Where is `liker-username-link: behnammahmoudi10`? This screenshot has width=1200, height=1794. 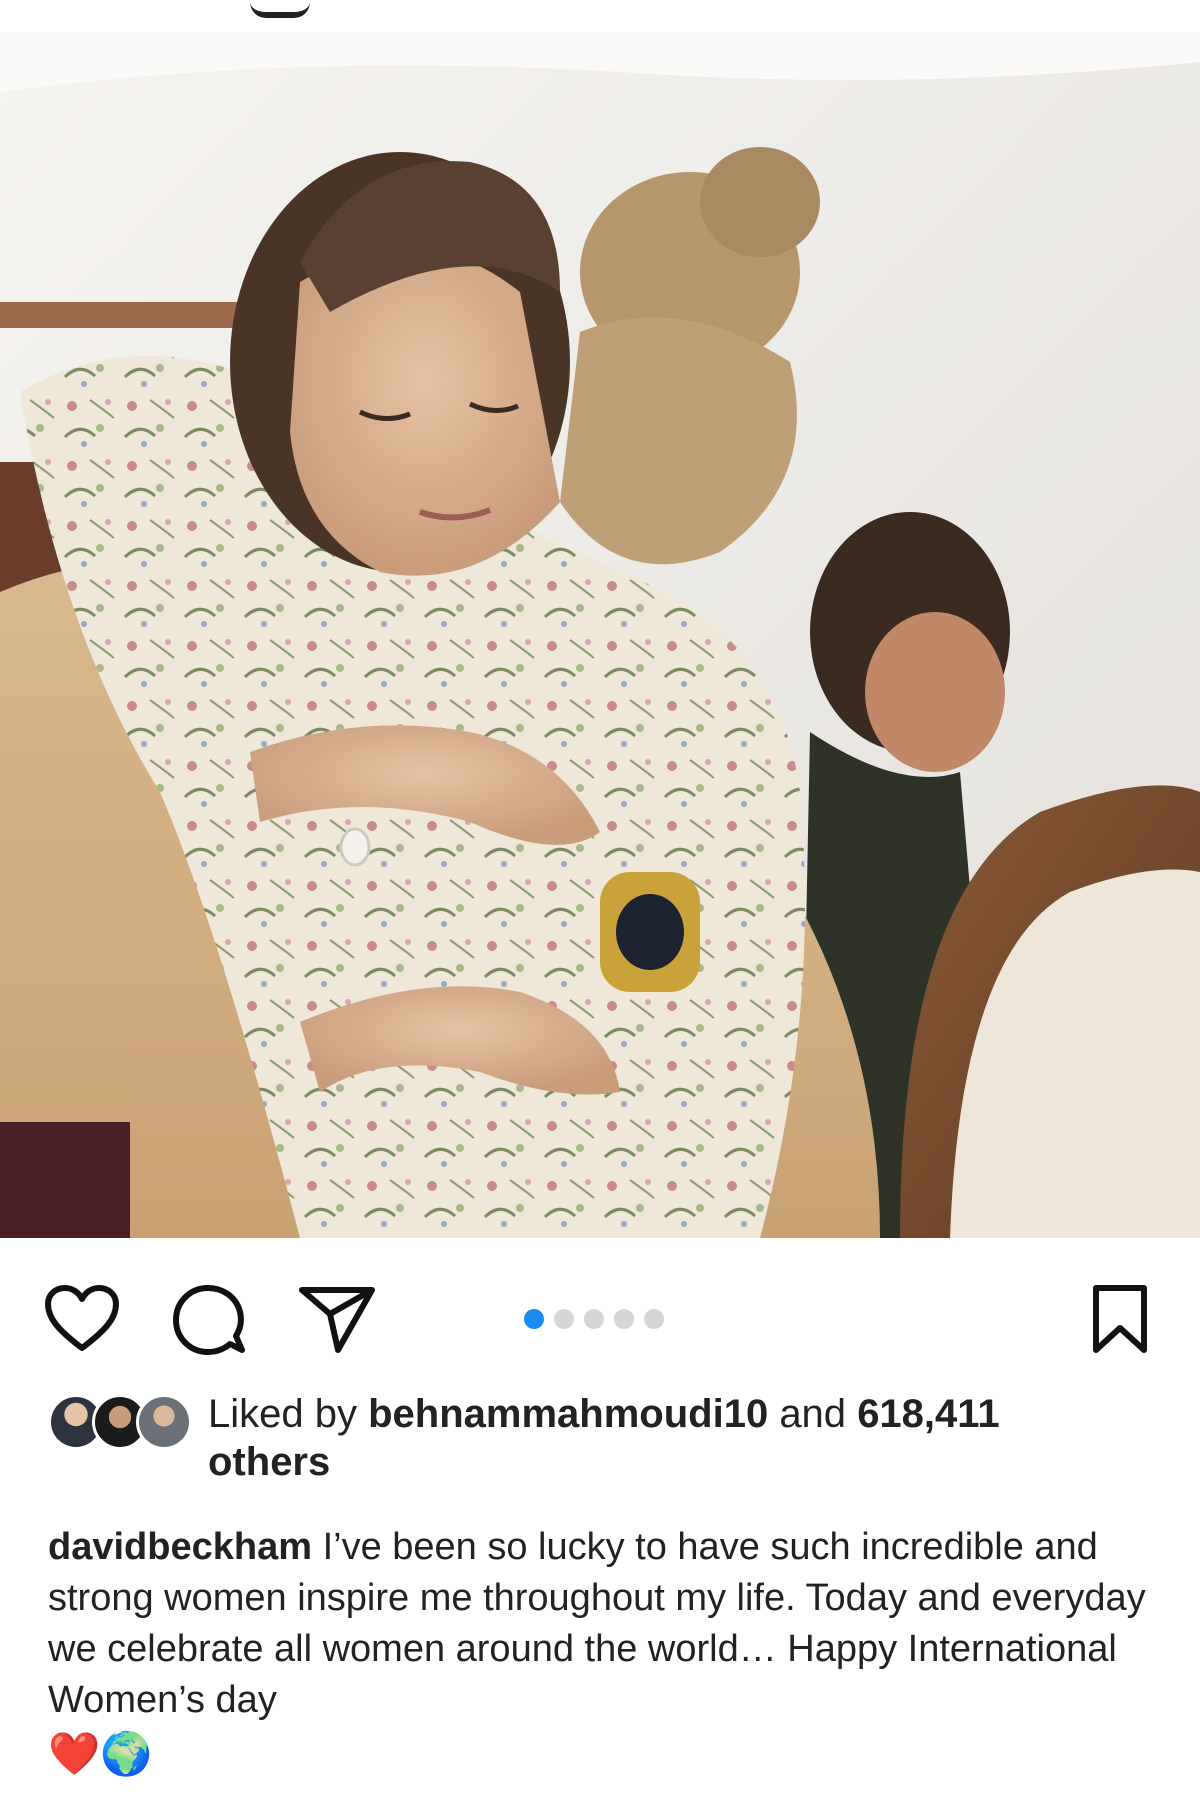
liker-username-link: behnammahmoudi10 is located at coordinates (568, 1414).